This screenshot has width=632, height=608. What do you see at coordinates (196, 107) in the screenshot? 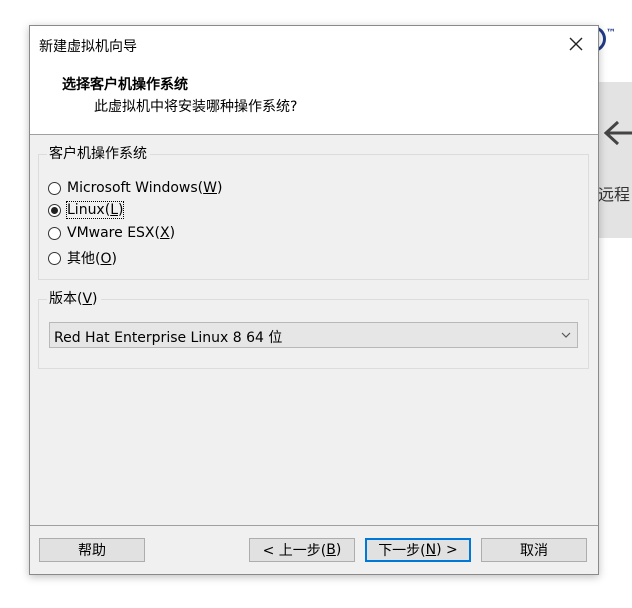
I see `page-subtitle: 此虚拟机中将安装哪种操作系统?` at bounding box center [196, 107].